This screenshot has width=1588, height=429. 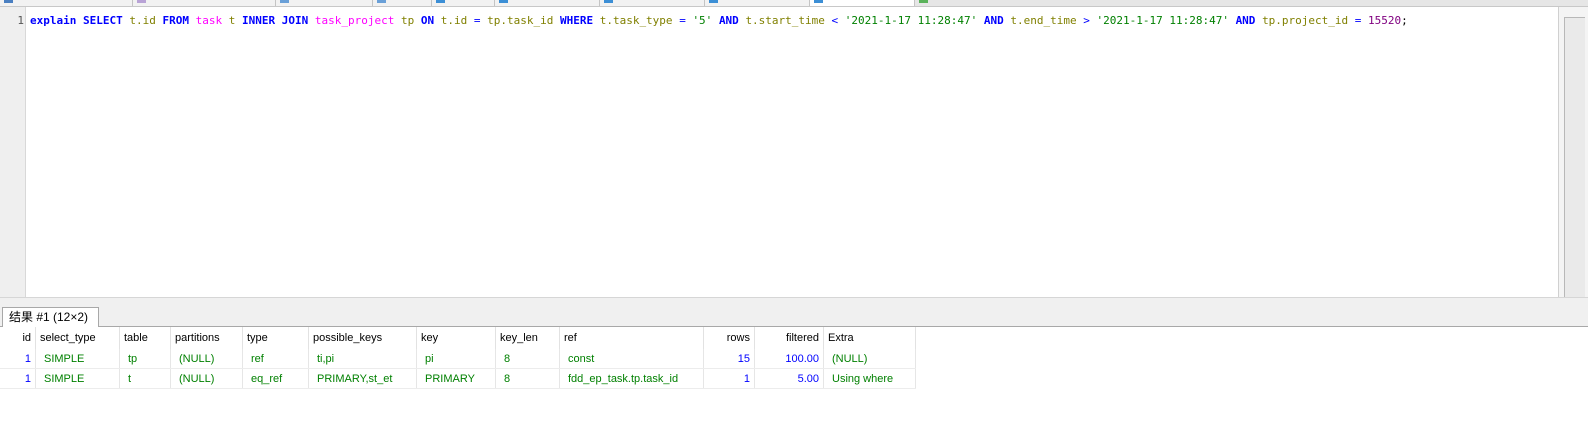 I want to click on table-cell-key: PRIMARY, so click(x=456, y=378).